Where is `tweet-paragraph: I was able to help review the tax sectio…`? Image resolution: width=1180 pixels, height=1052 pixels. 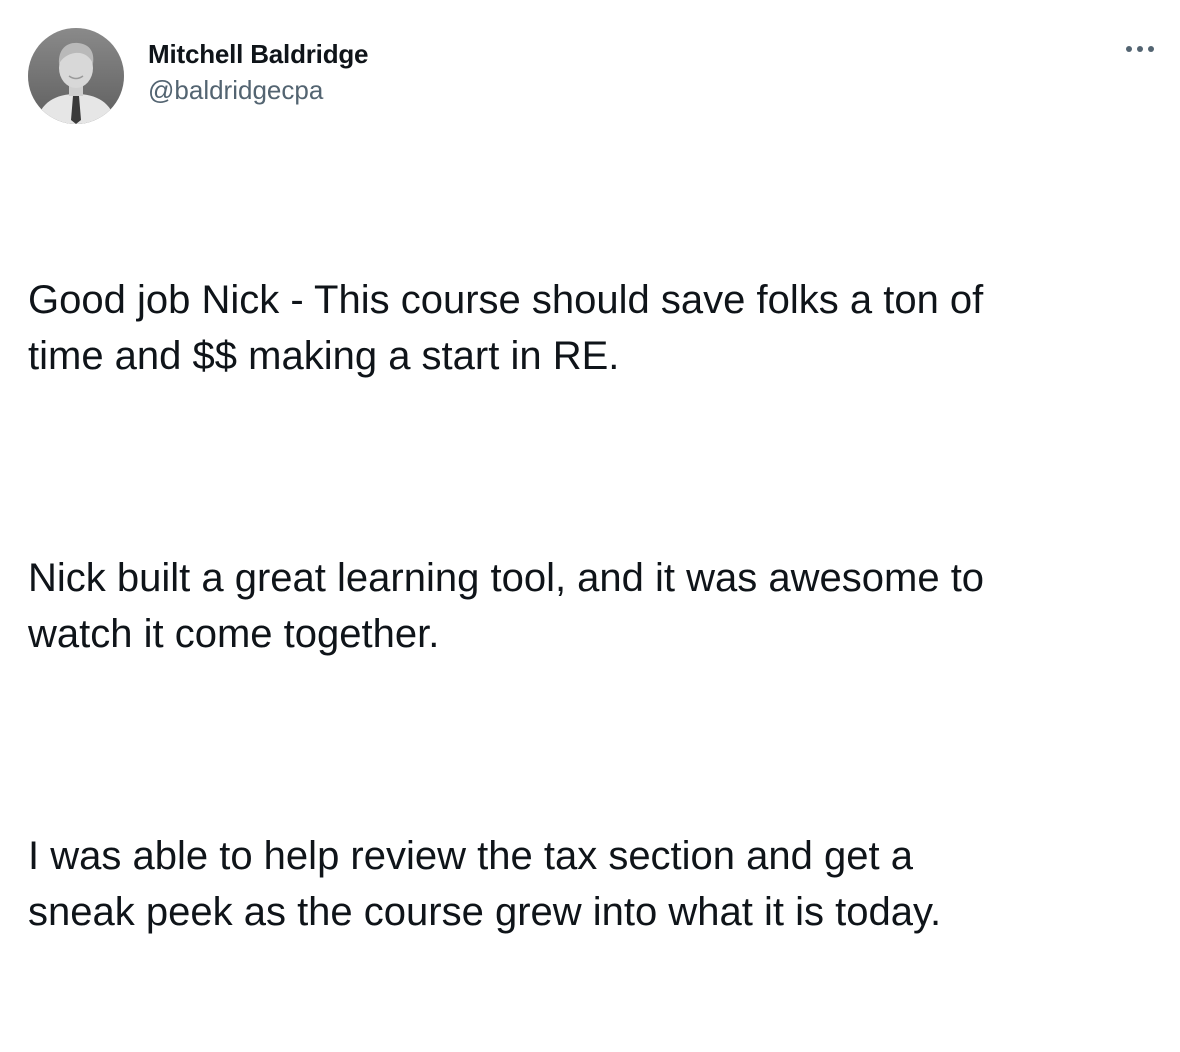
tweet-paragraph: I was able to help review the tax sectio… is located at coordinates (485, 884).